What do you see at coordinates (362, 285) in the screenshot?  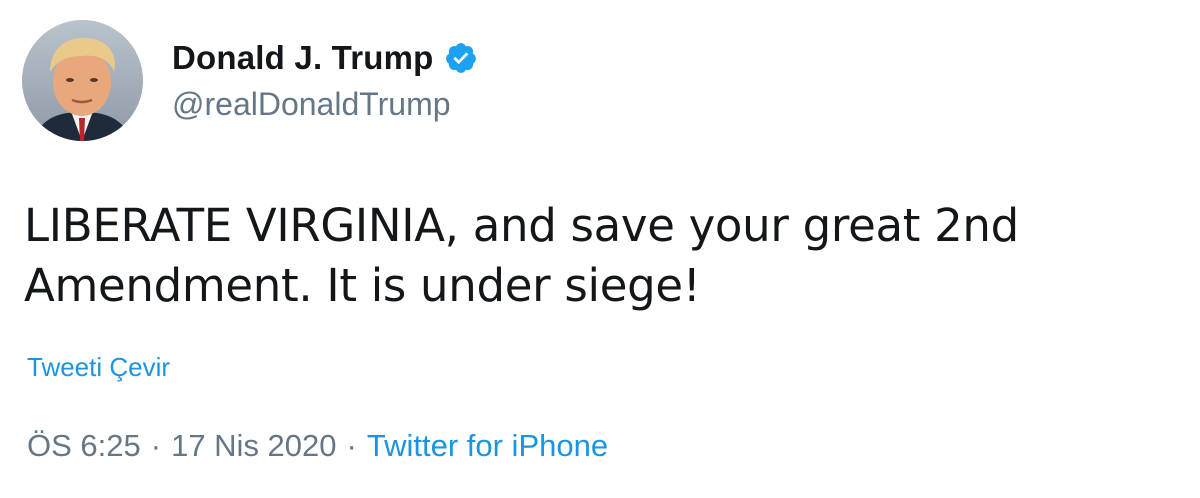 I see `tweet-text-line-2: Amendment. It is under siege!` at bounding box center [362, 285].